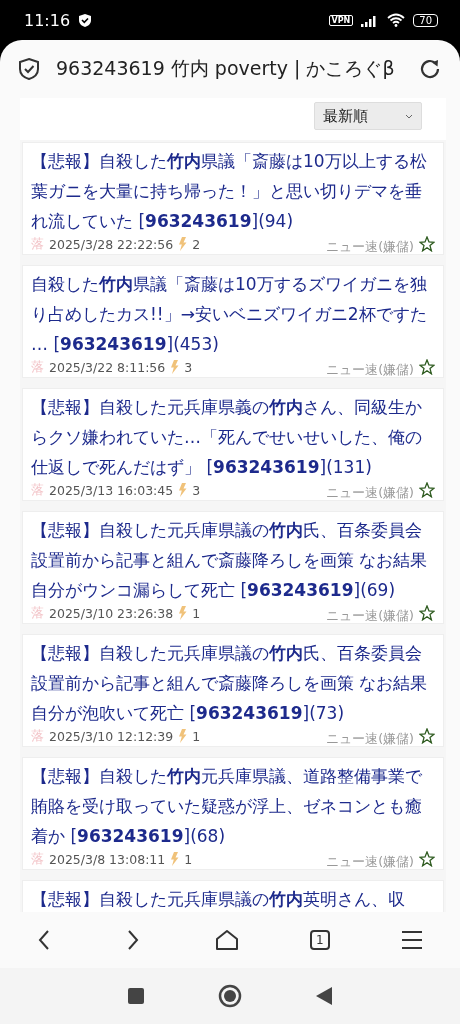  Describe the element at coordinates (368, 116) in the screenshot. I see `sort-dropdown: 最新順` at that location.